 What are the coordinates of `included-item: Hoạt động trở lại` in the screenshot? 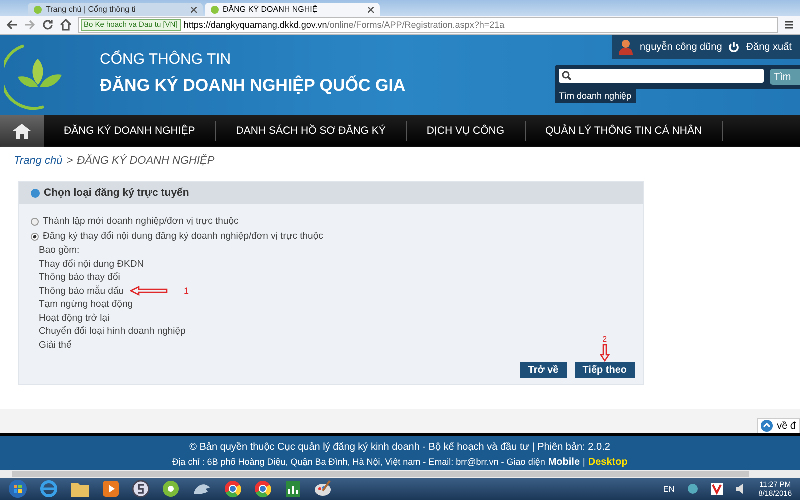 It's located at (74, 318).